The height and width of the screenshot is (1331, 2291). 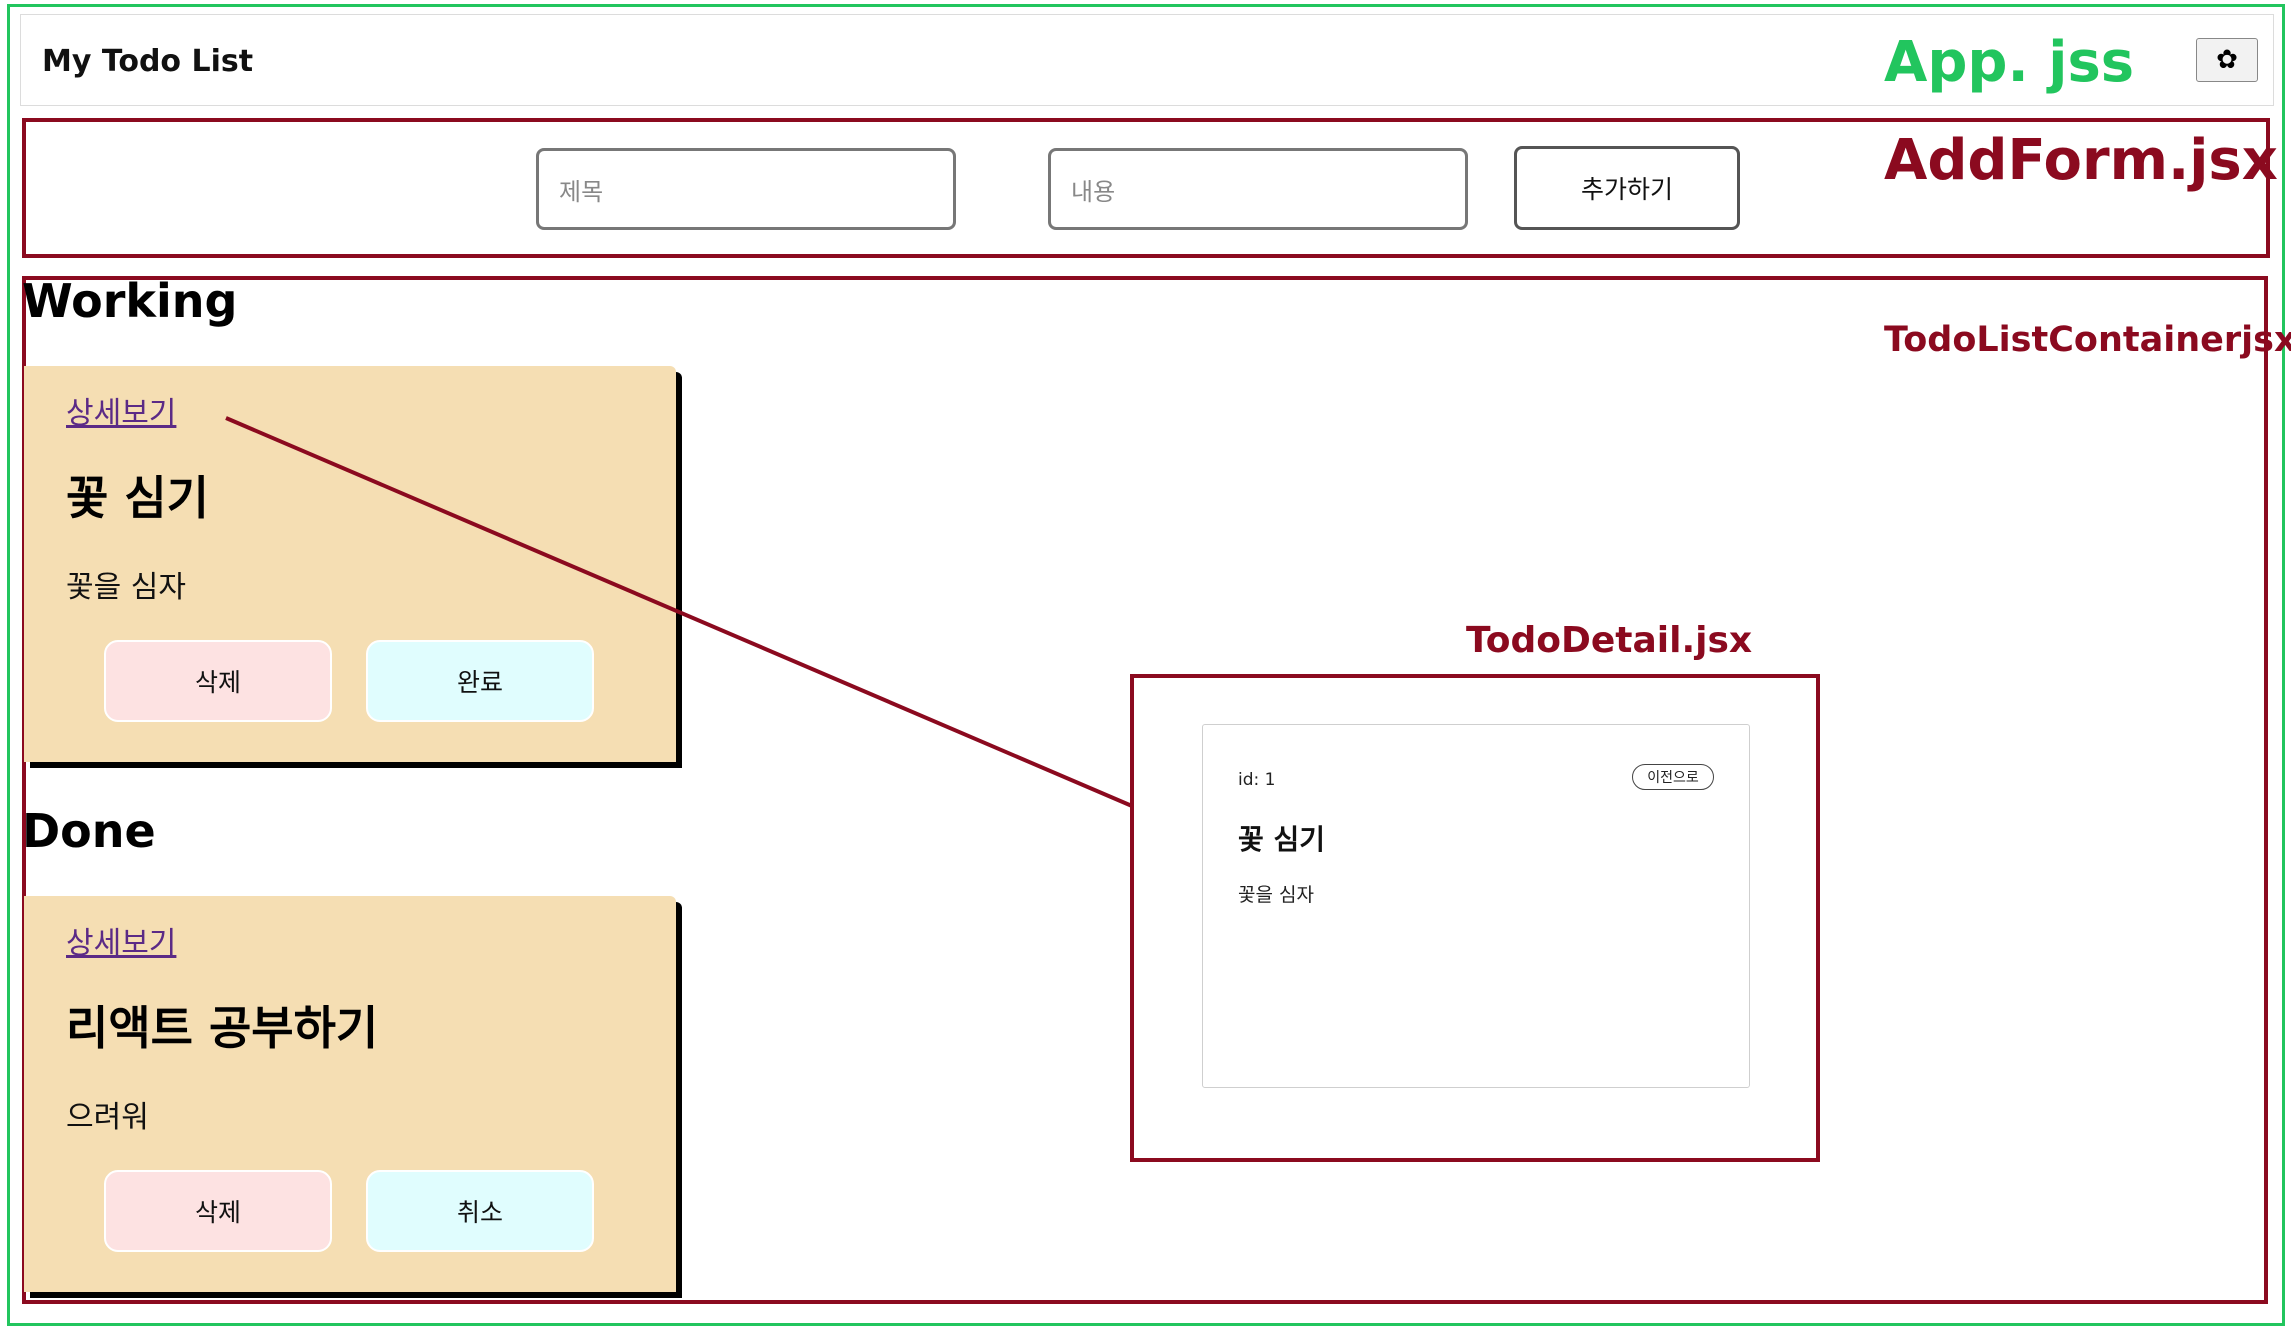 What do you see at coordinates (2087, 340) in the screenshot?
I see `container-component-label: TodoListContainerjsx` at bounding box center [2087, 340].